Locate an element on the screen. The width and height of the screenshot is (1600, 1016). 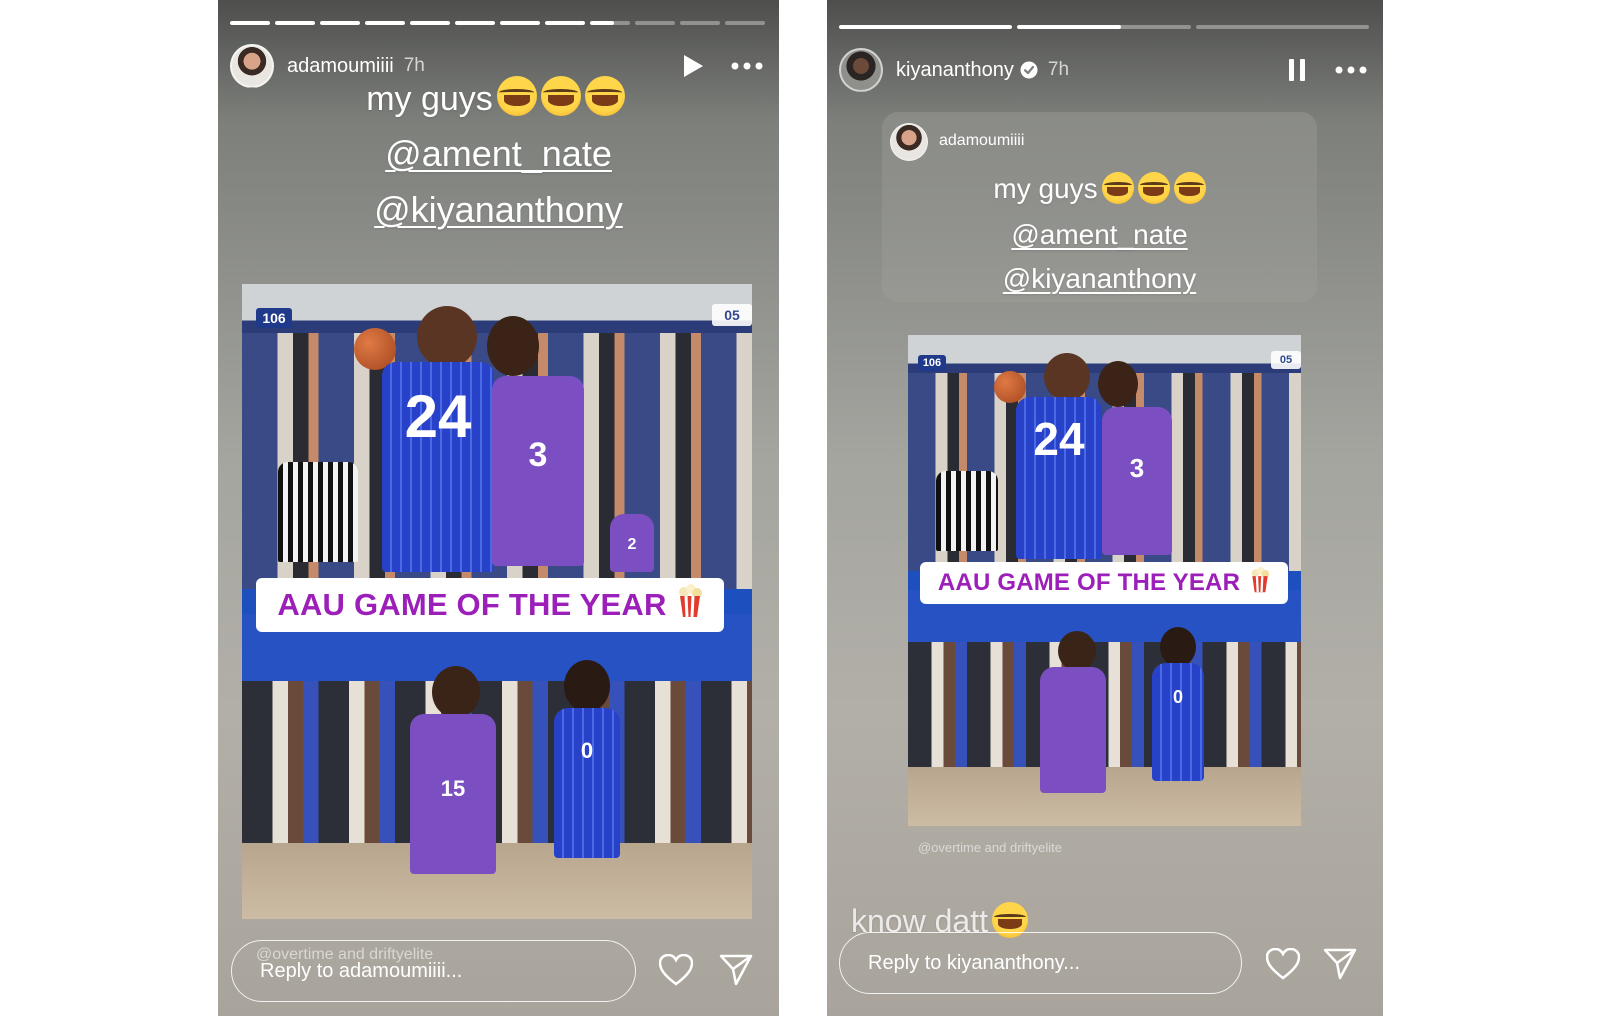
caption-text: my guys is located at coordinates (429, 99).